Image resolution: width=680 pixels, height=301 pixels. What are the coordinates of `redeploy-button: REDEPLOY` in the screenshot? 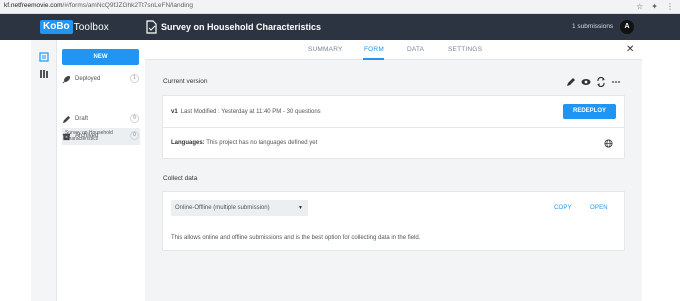 It's located at (589, 111).